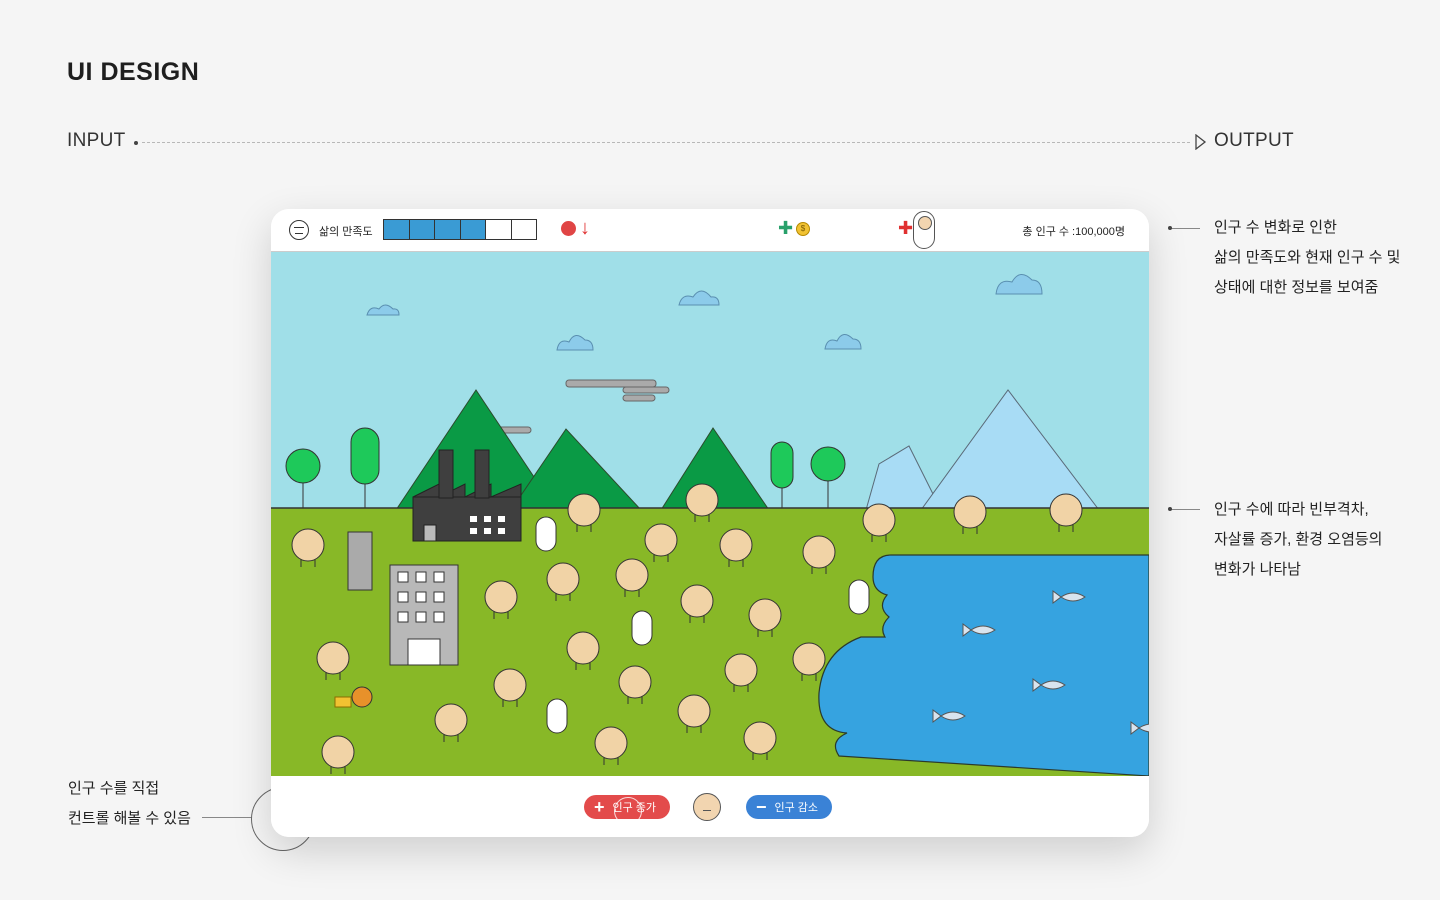  I want to click on control-bar: + 인구 증가 − 인구 감소, so click(710, 806).